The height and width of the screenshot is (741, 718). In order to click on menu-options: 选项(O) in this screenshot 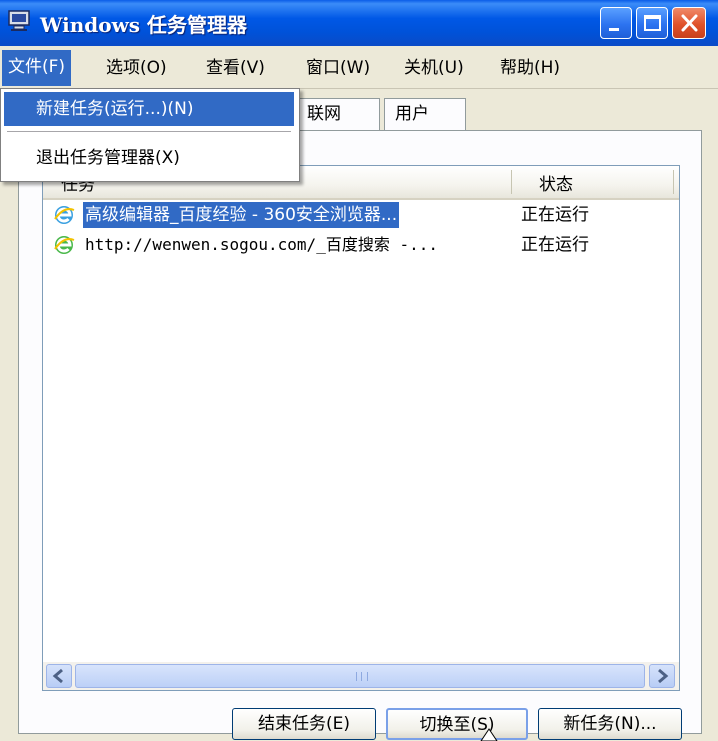, I will do `click(136, 68)`.